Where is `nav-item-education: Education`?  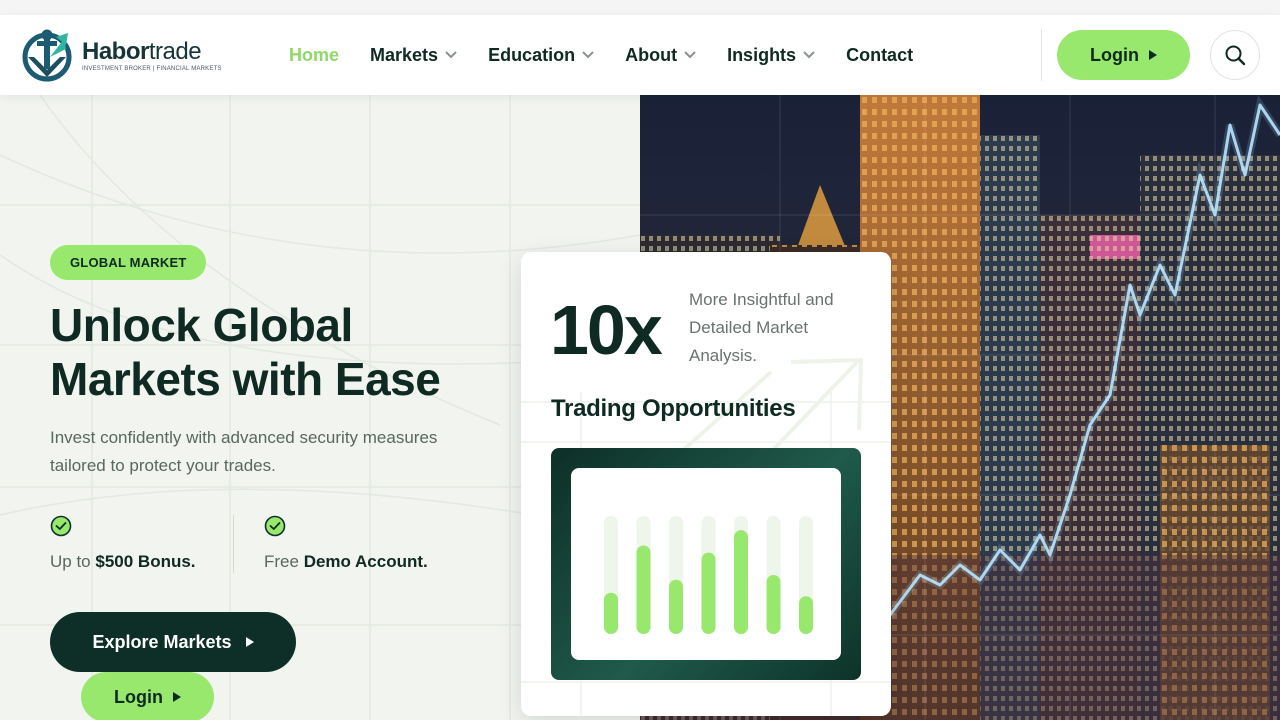 nav-item-education: Education is located at coordinates (541, 55).